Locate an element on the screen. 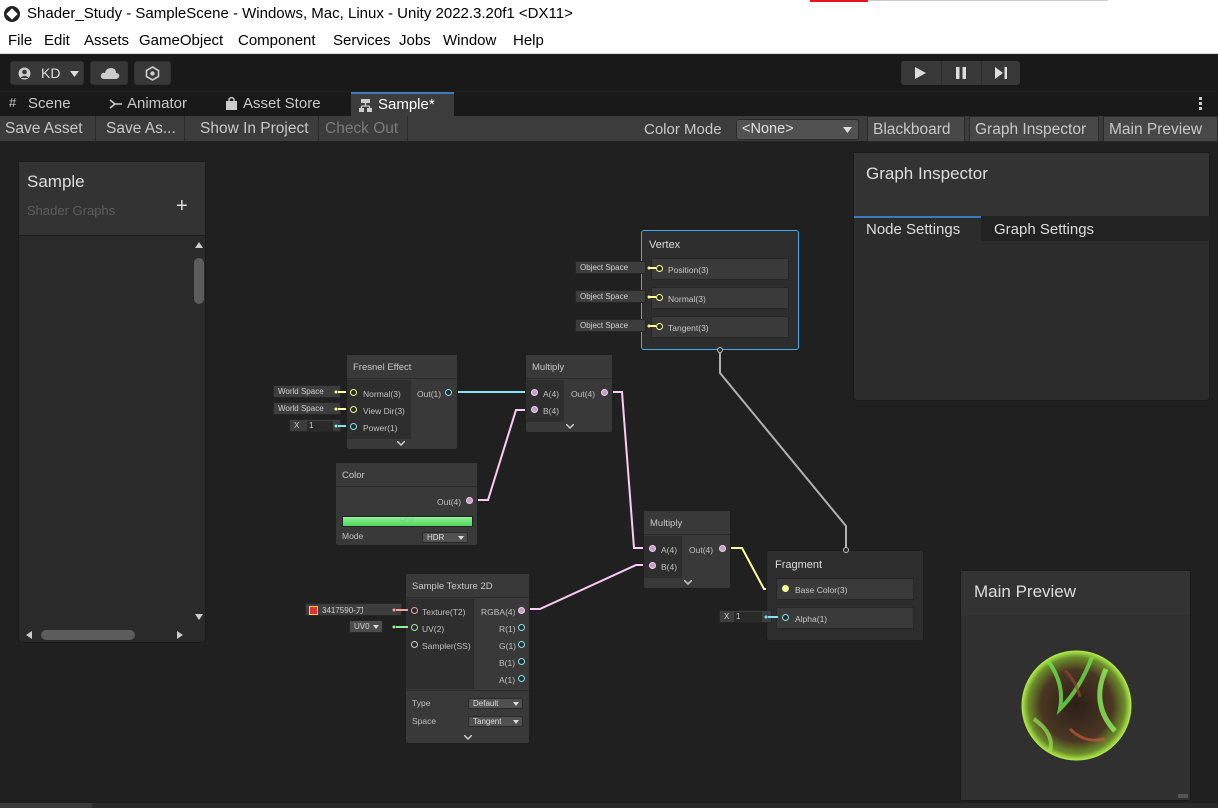 The image size is (1218, 808). space-select: Tangent is located at coordinates (495, 721).